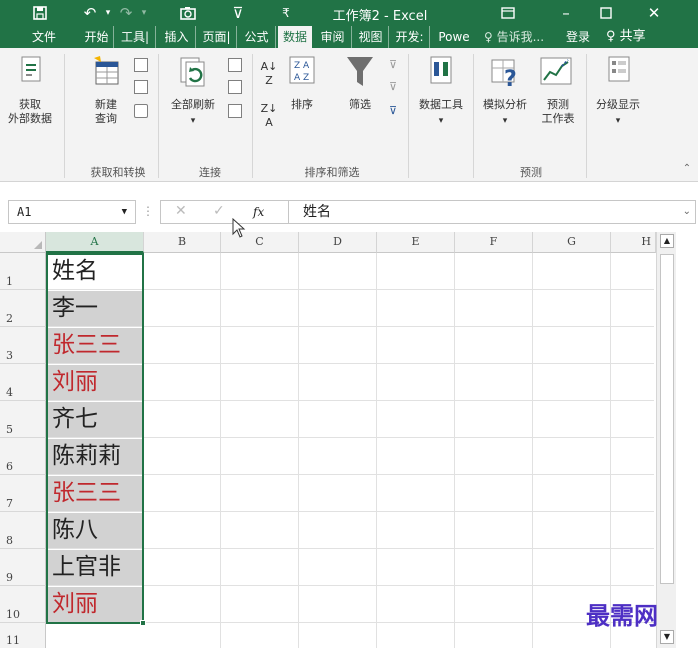 Image resolution: width=698 pixels, height=648 pixels. I want to click on sort-button: Z A A Z 排序, so click(302, 106).